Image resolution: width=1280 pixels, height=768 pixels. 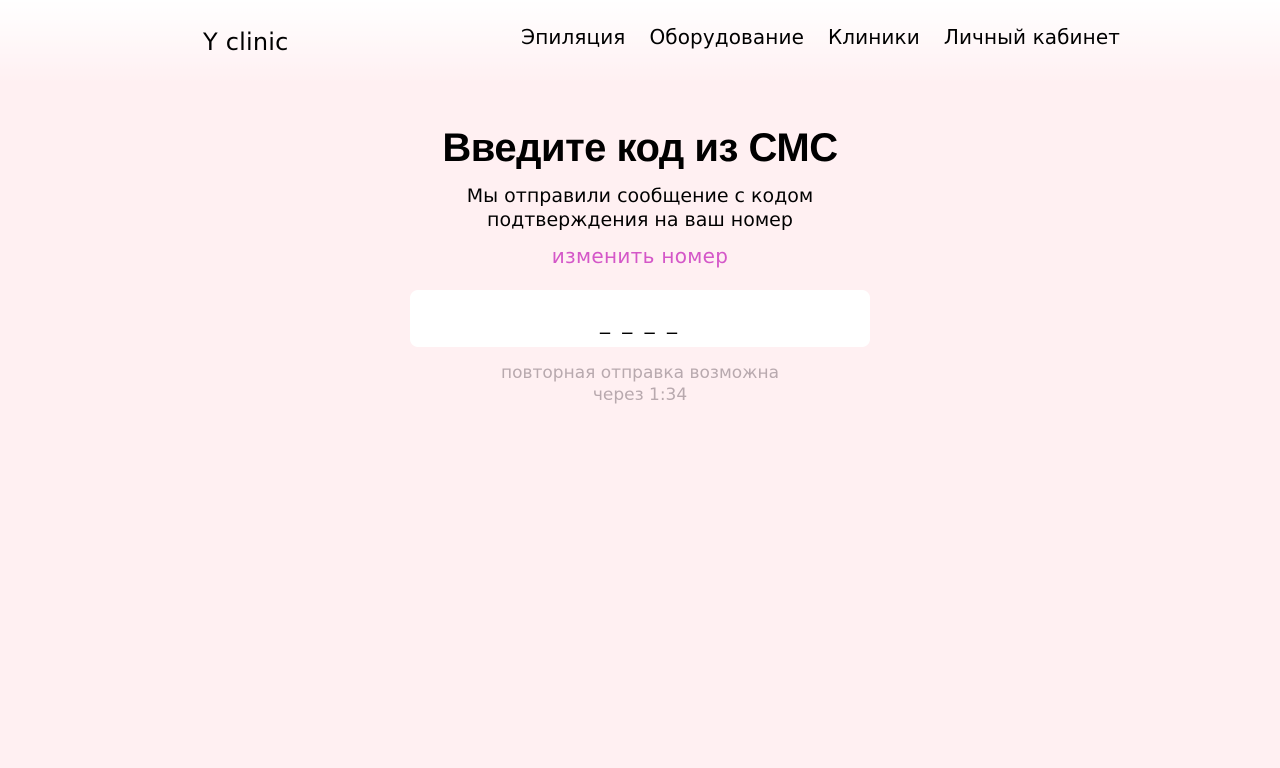 I want to click on resend-line-1: повторная отправка возможна, so click(x=640, y=373).